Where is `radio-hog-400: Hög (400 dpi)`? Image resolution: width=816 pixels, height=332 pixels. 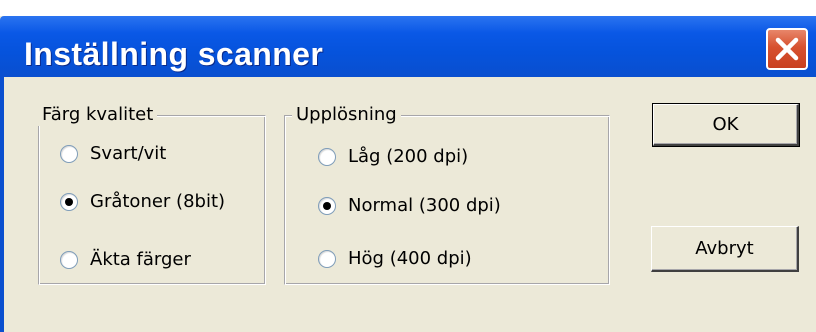
radio-hog-400: Hög (400 dpi) is located at coordinates (395, 259).